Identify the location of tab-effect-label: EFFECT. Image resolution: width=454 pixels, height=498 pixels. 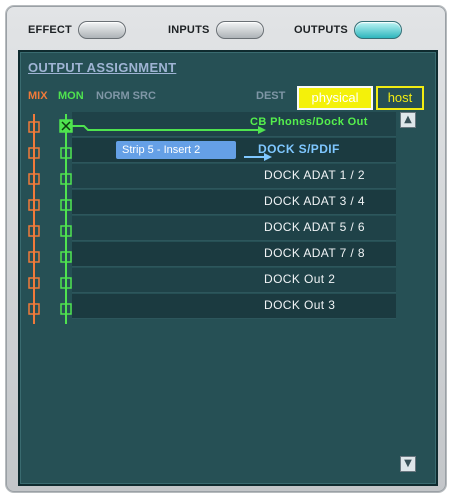
(50, 30).